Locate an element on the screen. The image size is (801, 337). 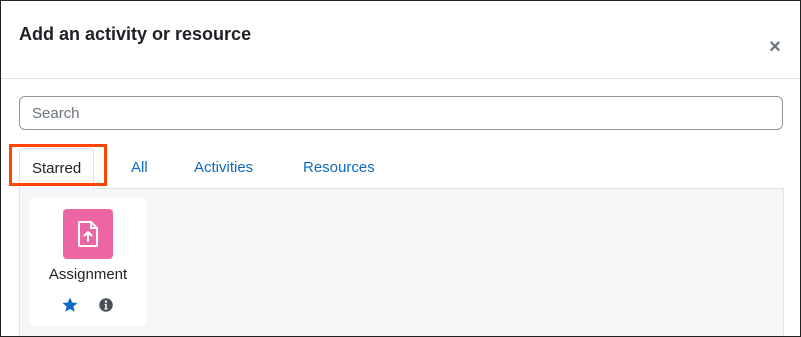
search-input is located at coordinates (401, 113).